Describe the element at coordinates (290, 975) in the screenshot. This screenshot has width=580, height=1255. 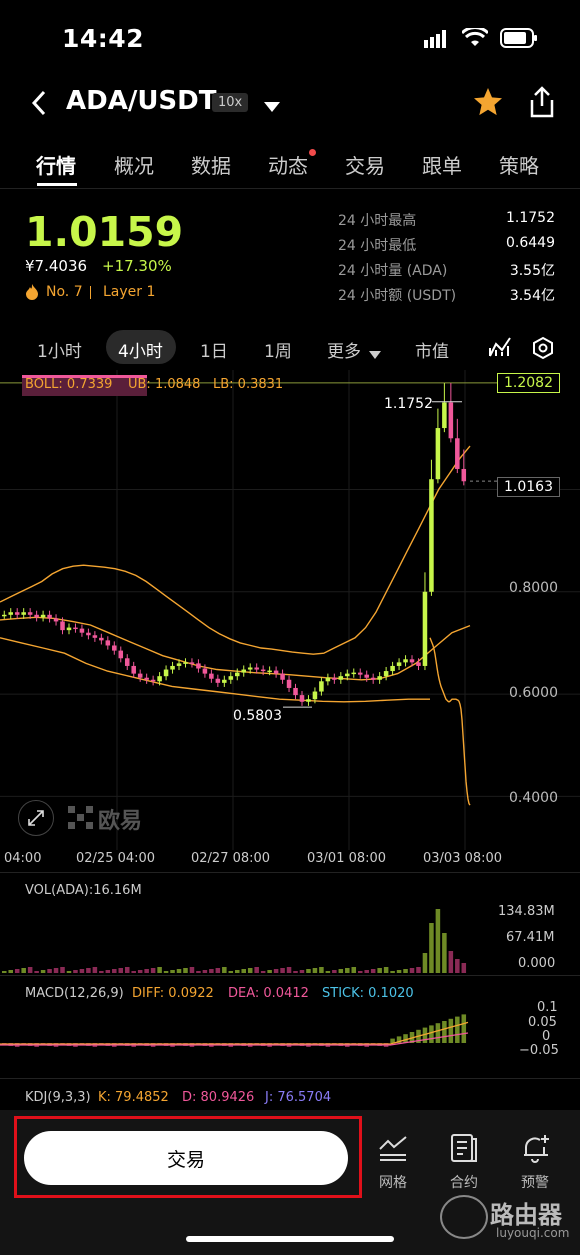
I see `vol-divider` at that location.